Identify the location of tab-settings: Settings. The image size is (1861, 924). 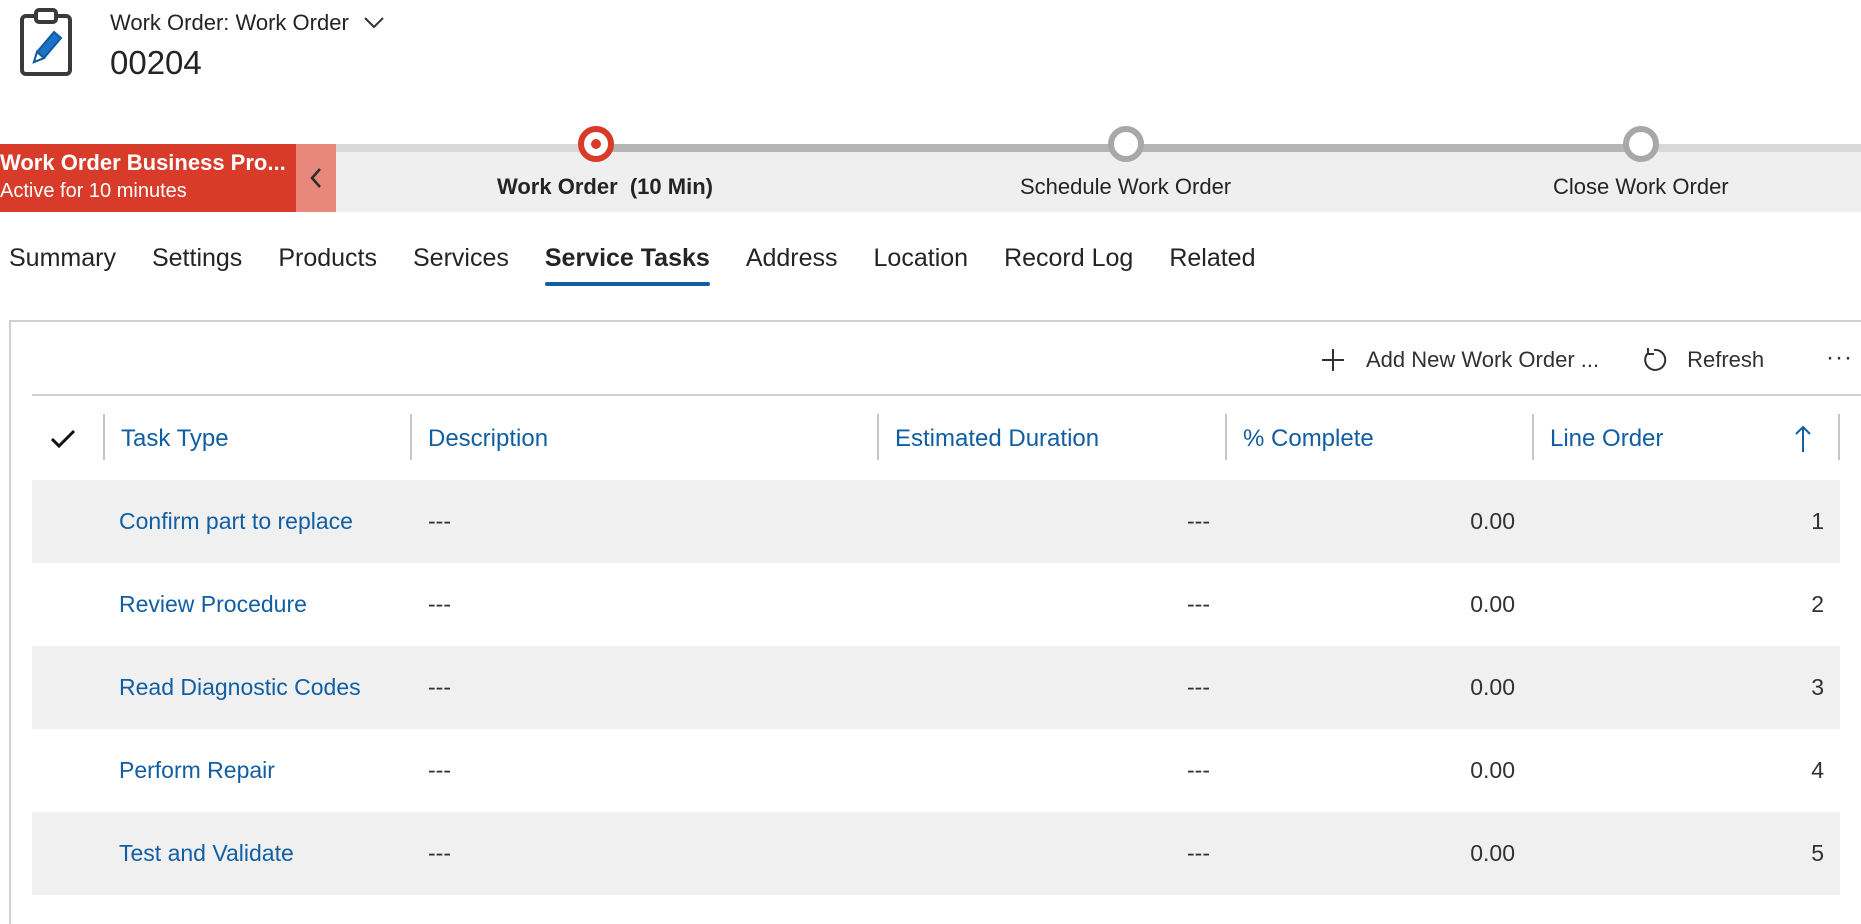
(197, 263).